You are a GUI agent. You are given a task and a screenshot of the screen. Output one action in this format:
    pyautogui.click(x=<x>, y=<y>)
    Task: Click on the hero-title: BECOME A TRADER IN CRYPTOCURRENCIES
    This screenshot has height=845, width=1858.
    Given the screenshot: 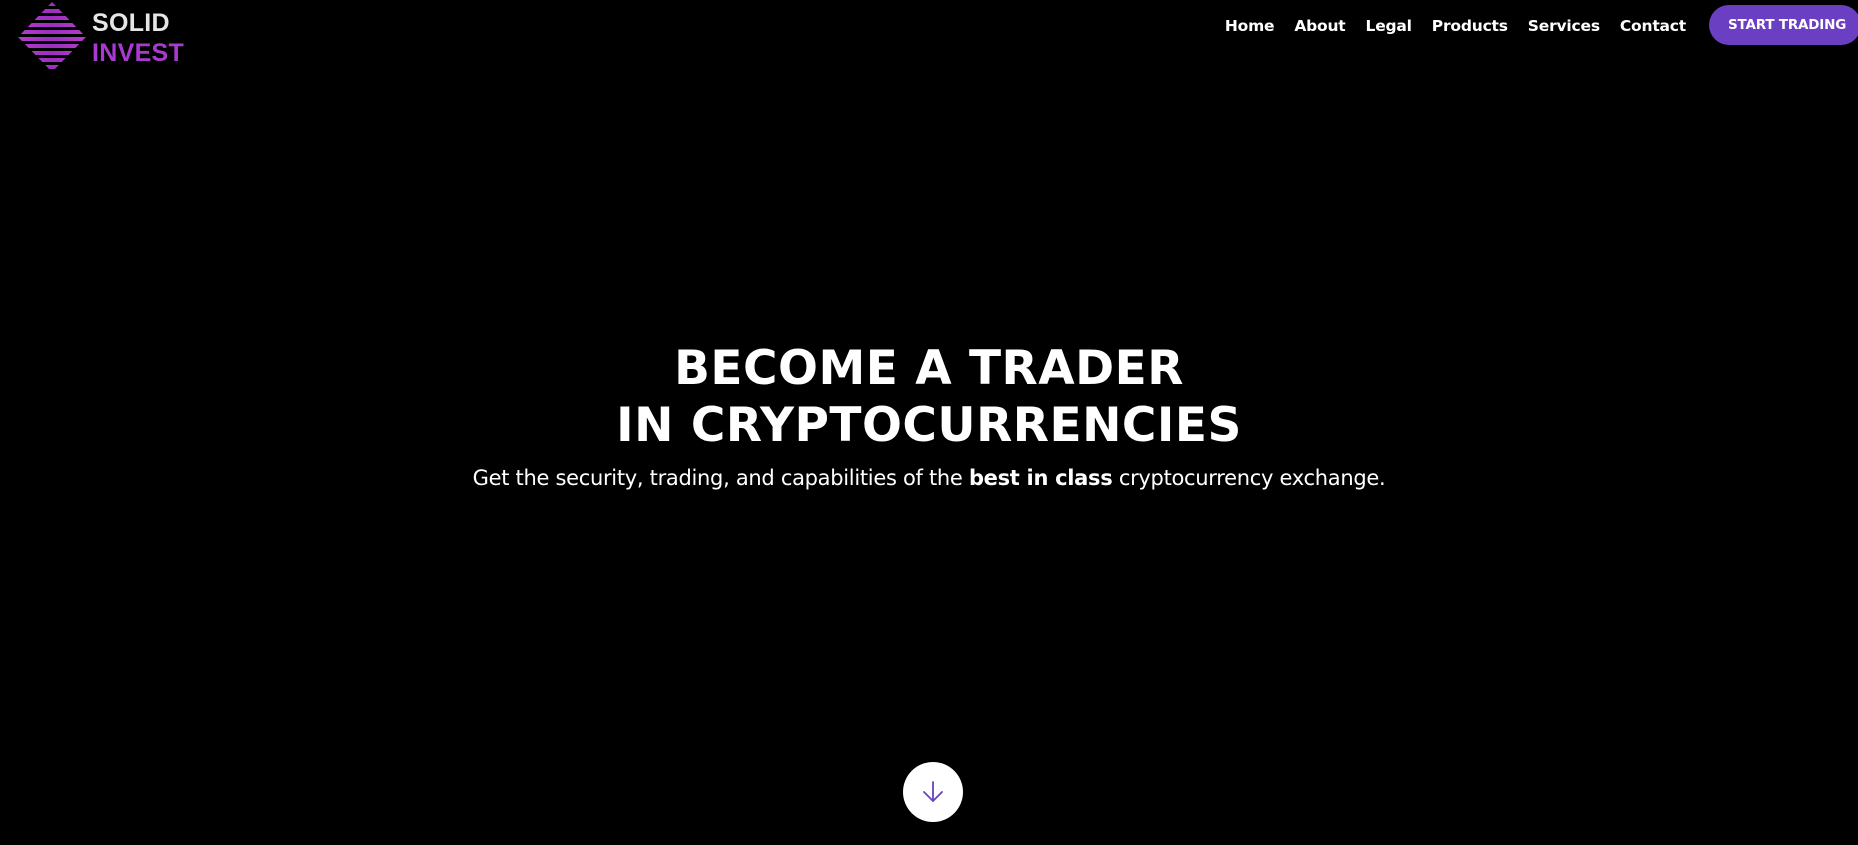 What is the action you would take?
    pyautogui.click(x=929, y=397)
    